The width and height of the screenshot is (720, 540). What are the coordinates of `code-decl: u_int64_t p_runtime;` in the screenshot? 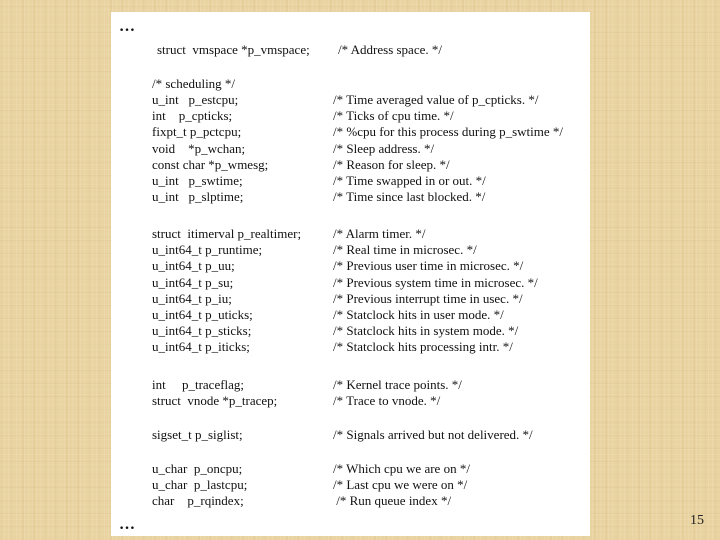 It's located at (207, 250).